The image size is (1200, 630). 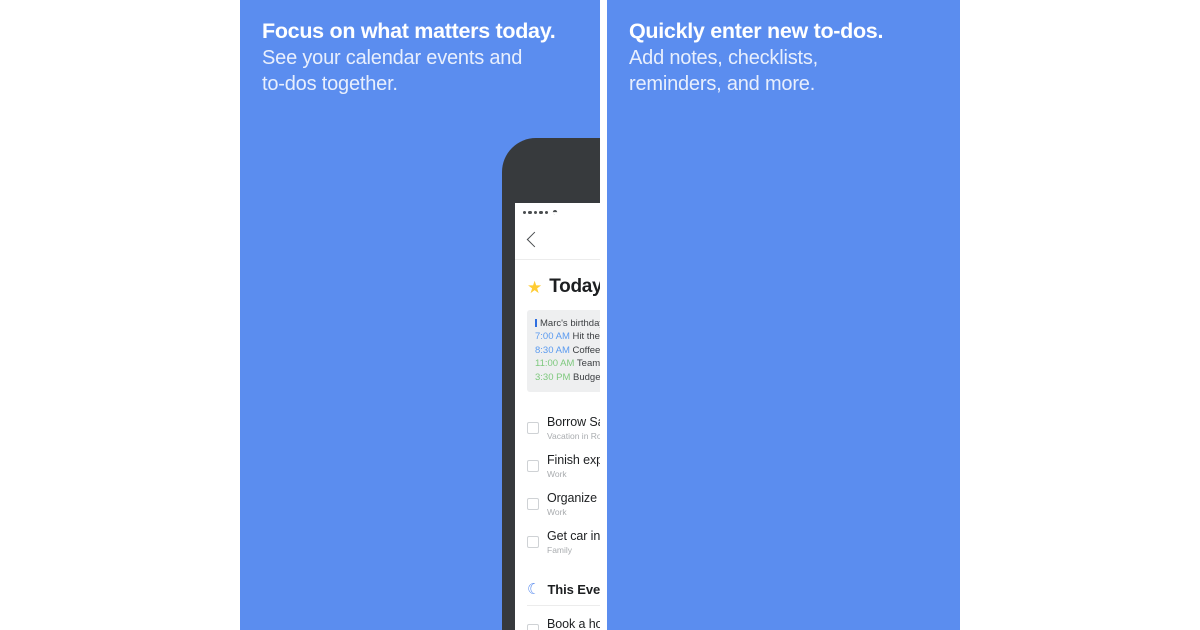 What do you see at coordinates (573, 436) in the screenshot?
I see `todo-list-name: Vacation in Rome` at bounding box center [573, 436].